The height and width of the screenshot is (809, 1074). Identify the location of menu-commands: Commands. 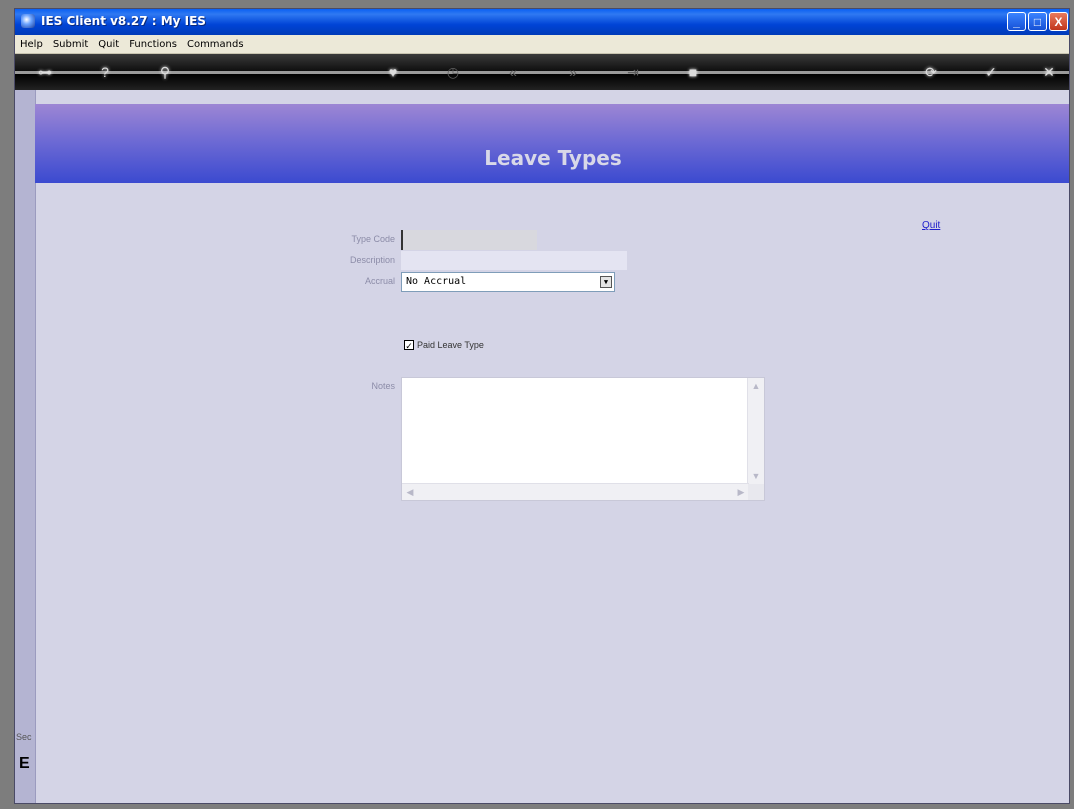
(215, 44).